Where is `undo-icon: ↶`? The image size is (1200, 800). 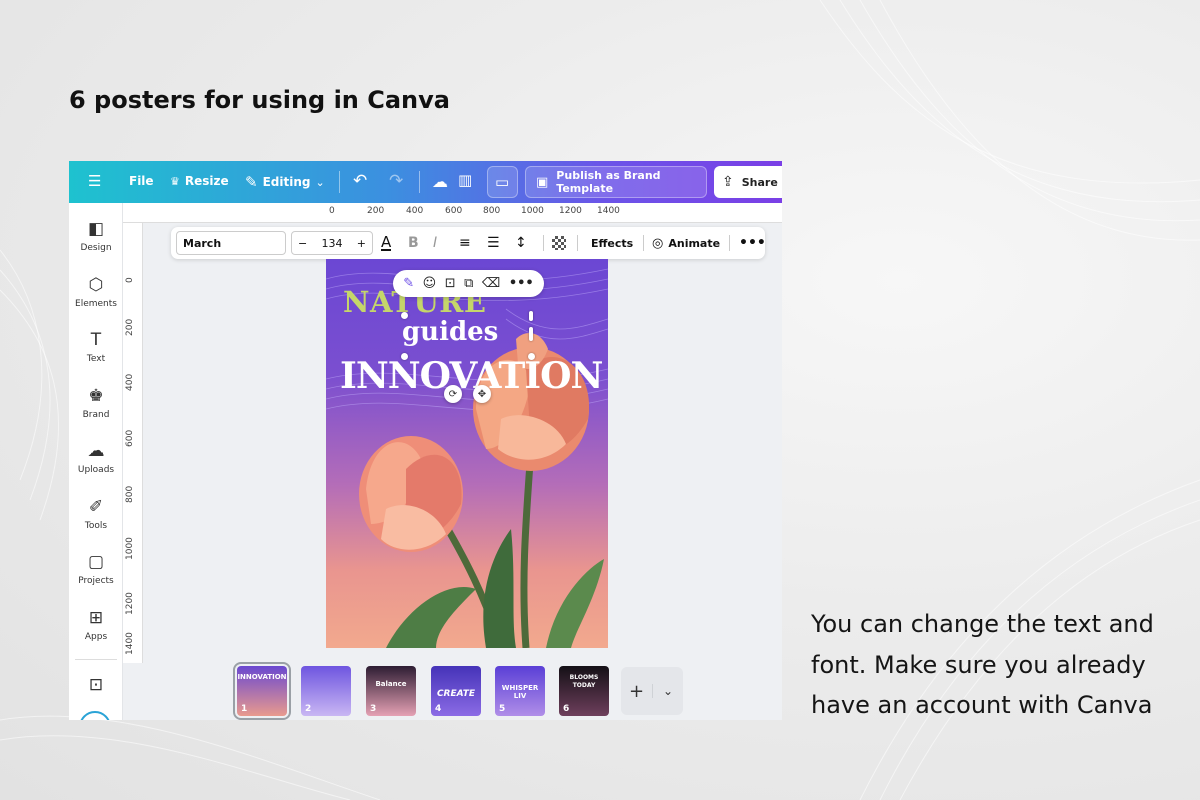 undo-icon: ↶ is located at coordinates (360, 181).